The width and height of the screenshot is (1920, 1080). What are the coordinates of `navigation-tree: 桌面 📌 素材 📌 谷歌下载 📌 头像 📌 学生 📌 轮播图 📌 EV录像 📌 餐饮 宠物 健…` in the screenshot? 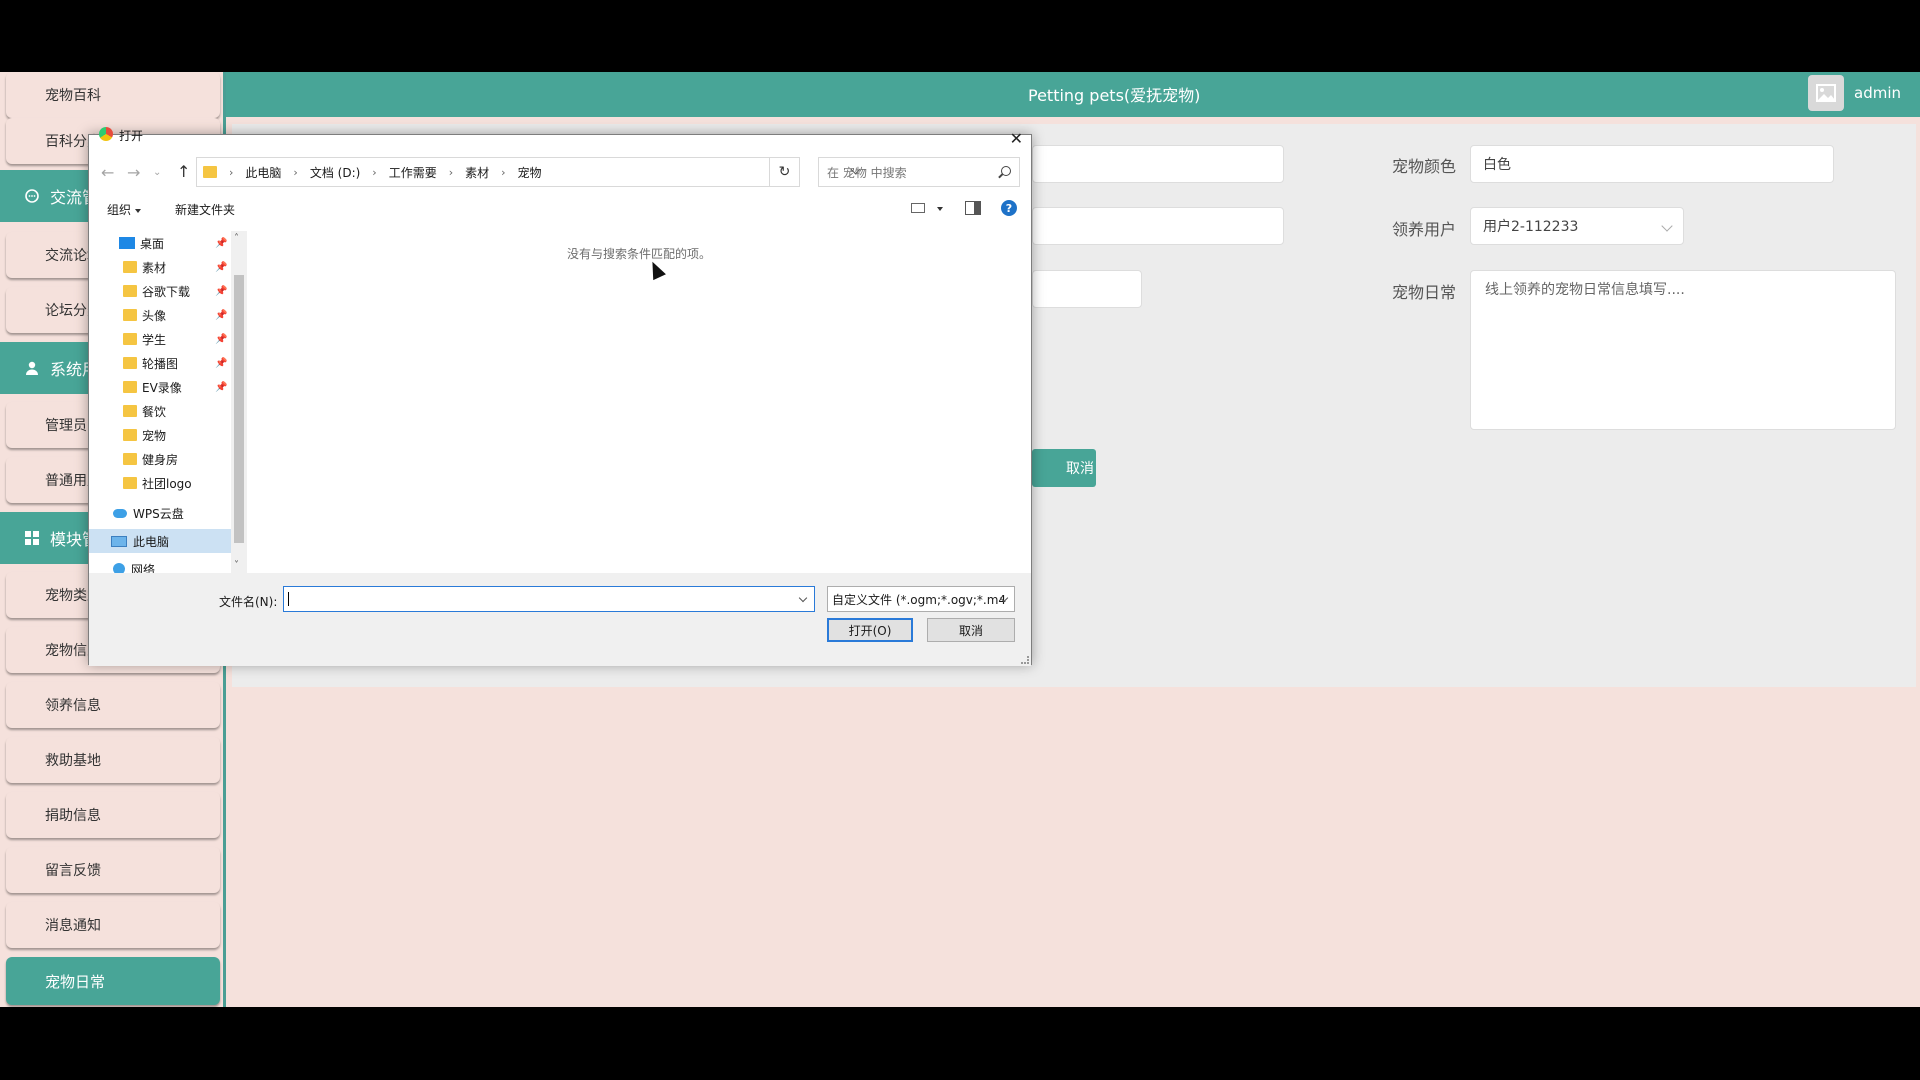 It's located at (160, 402).